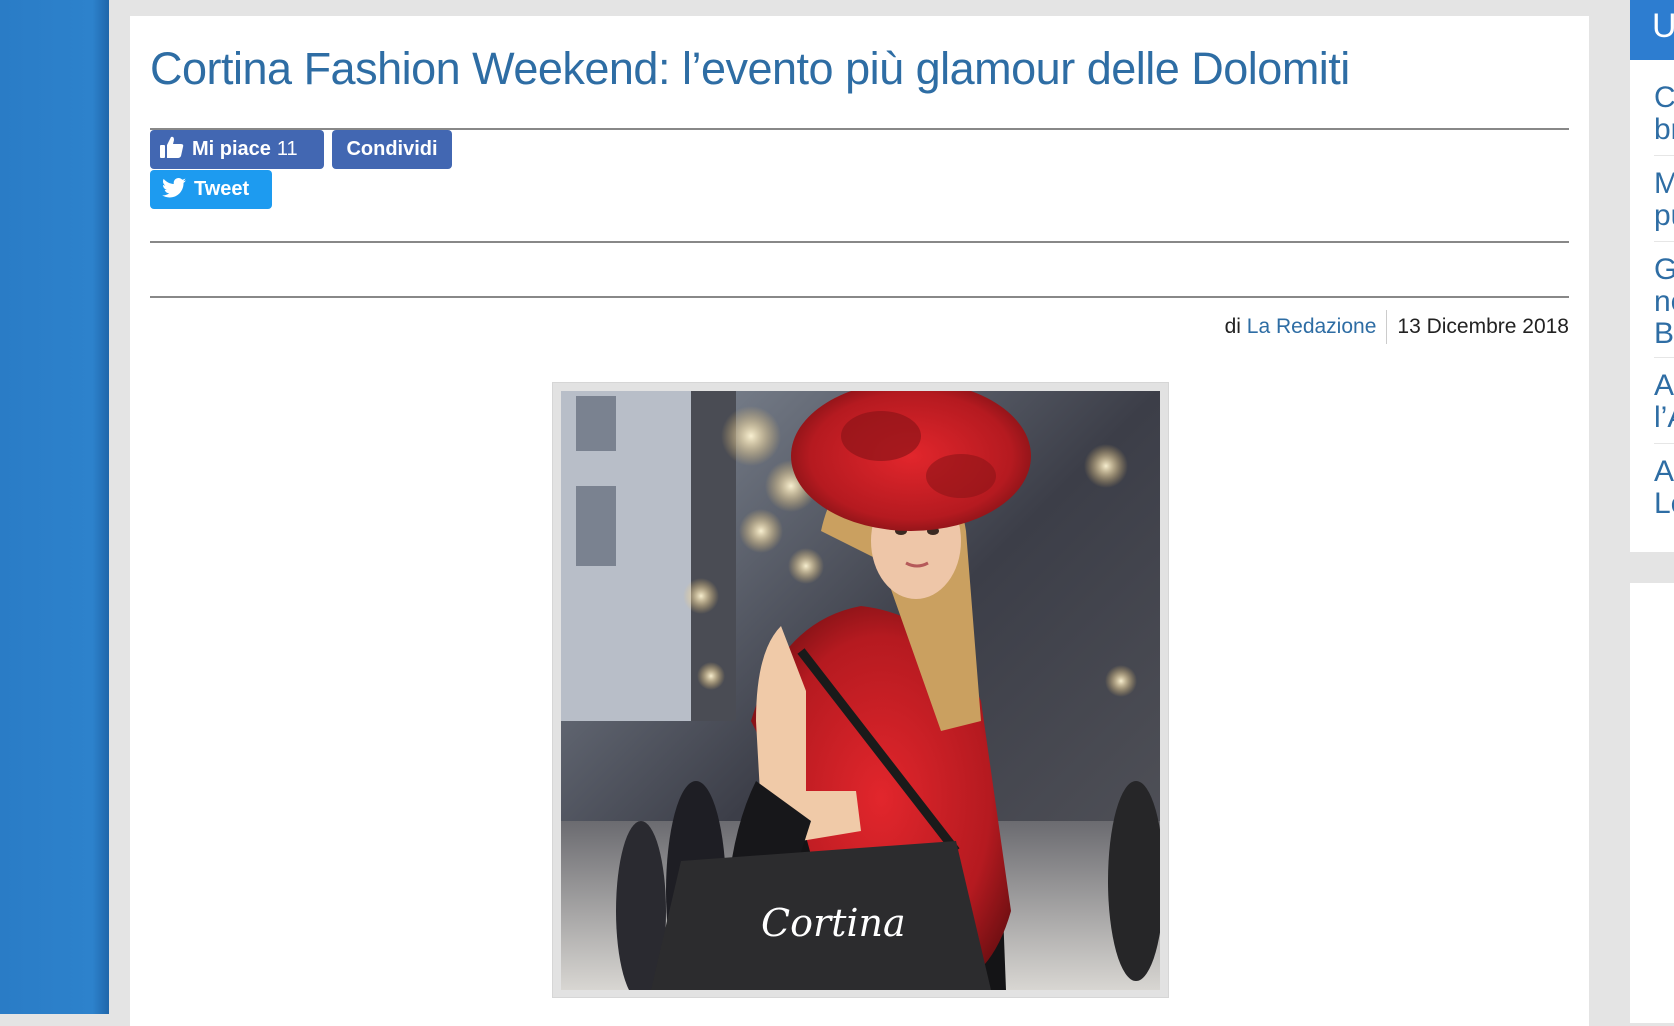 This screenshot has width=1674, height=1026. I want to click on article-byline: di La Redazione 13 Dicembre 2018, so click(1396, 327).